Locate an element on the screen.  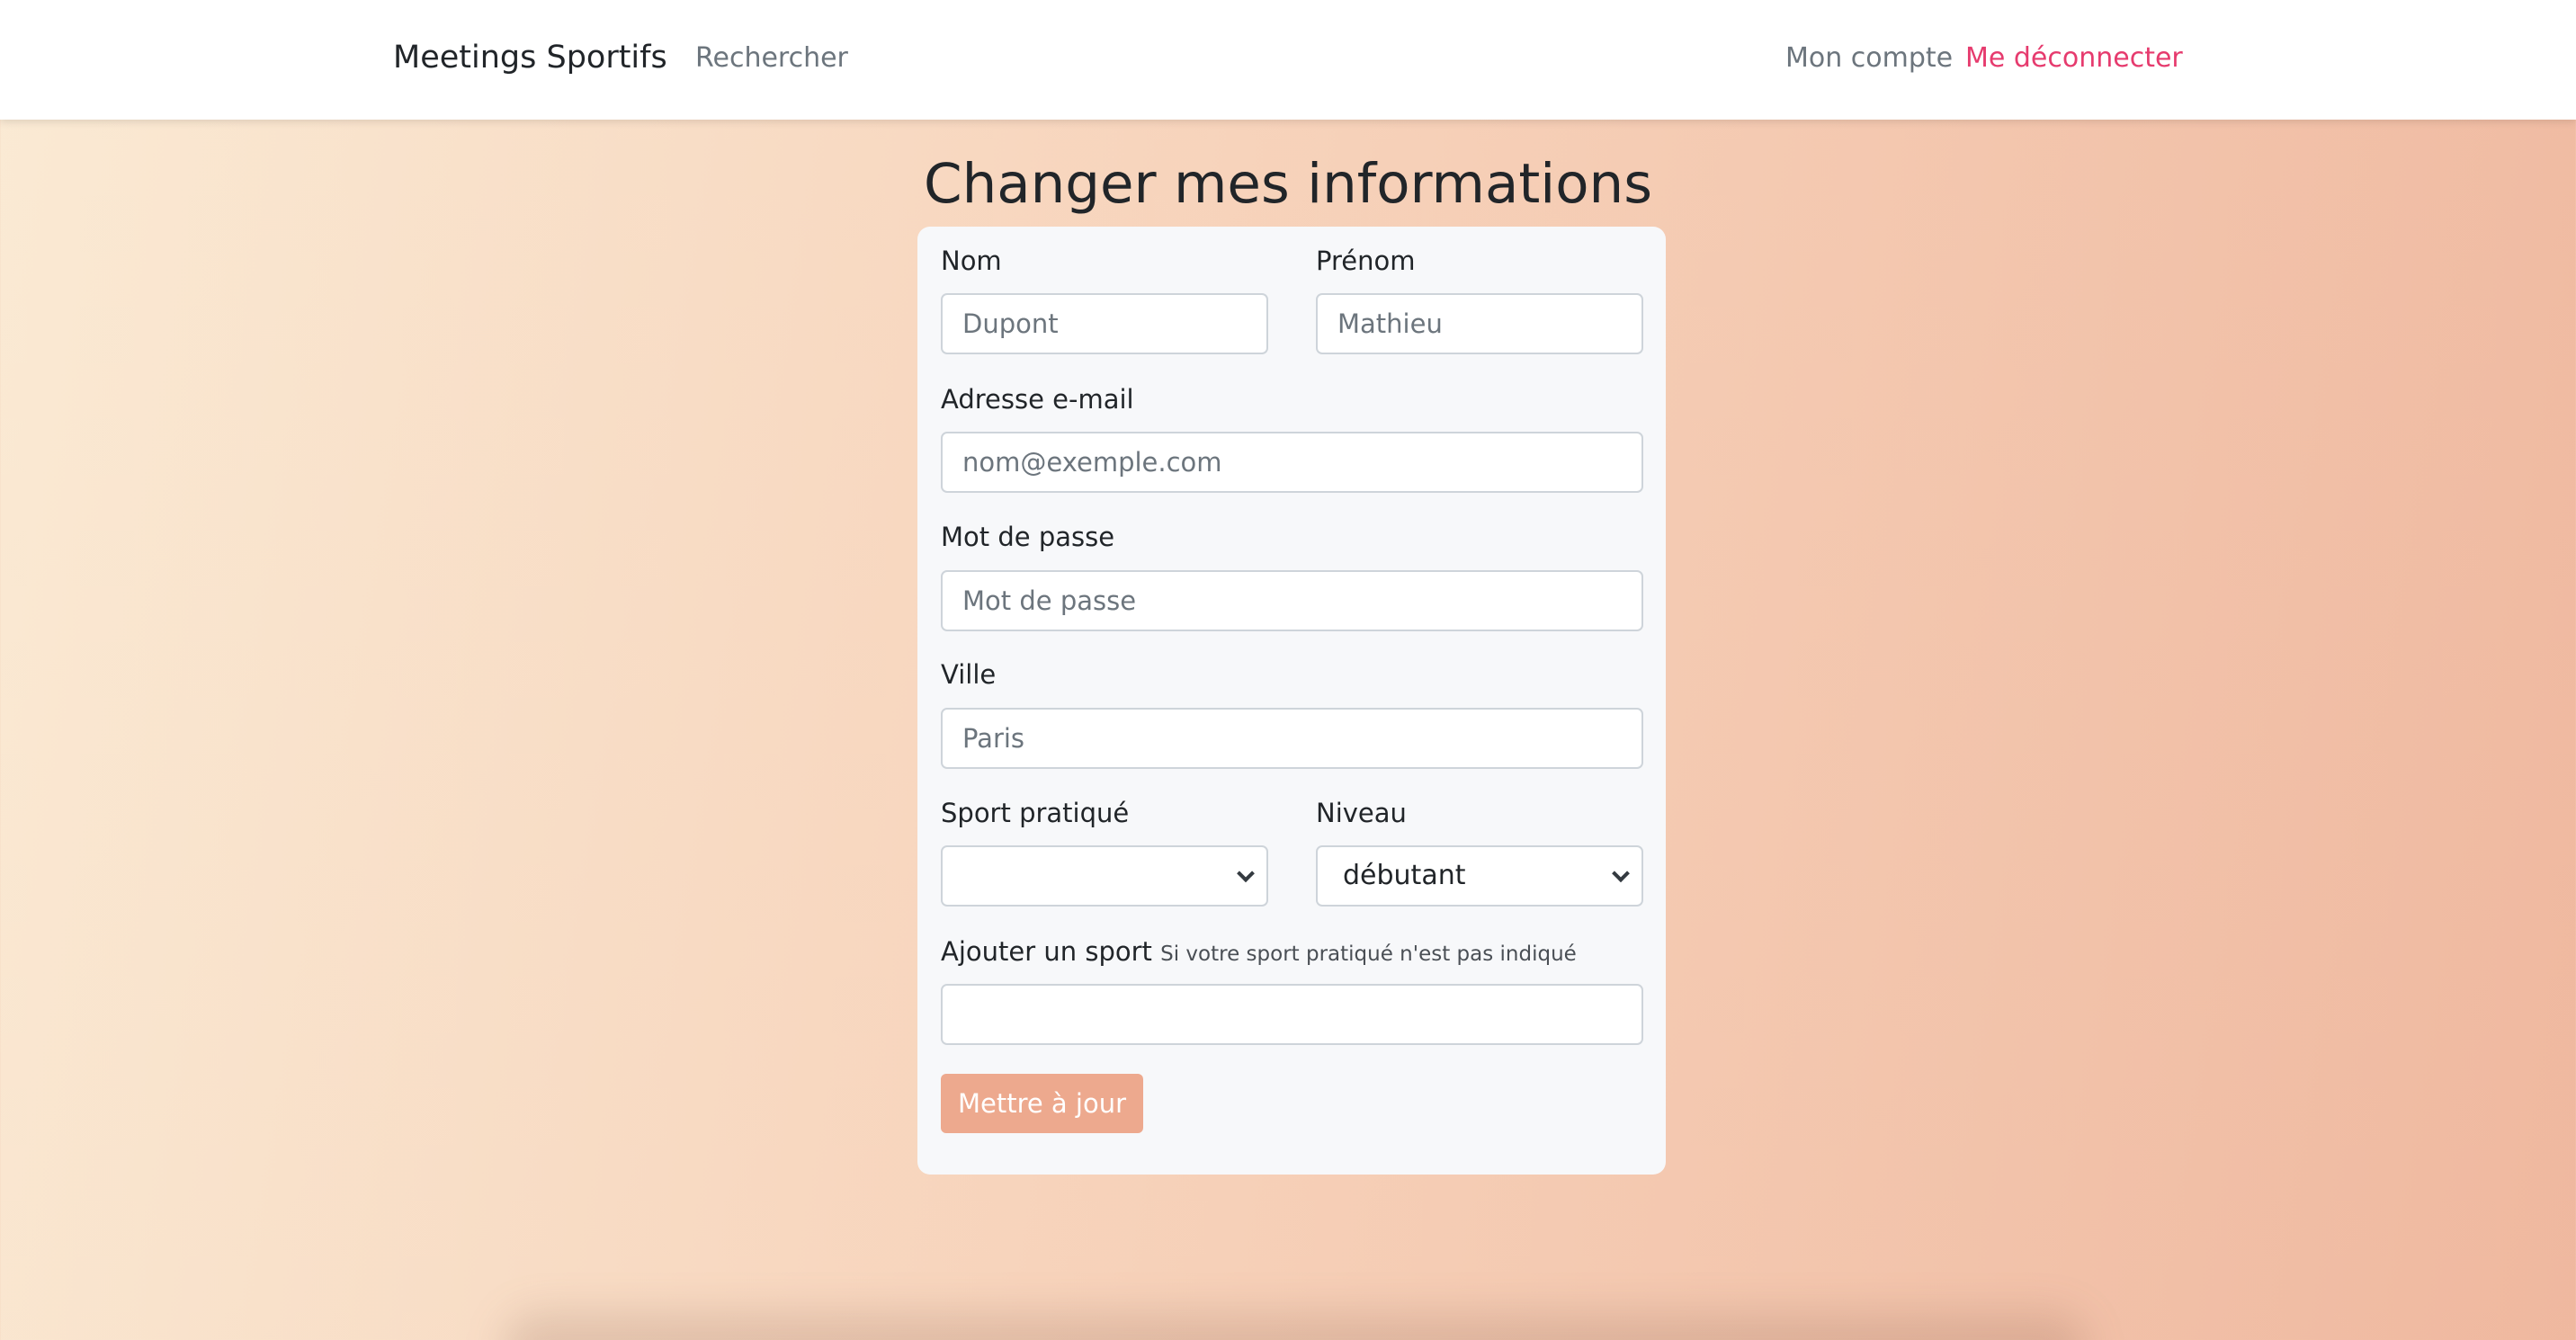
ville-input is located at coordinates (1292, 738).